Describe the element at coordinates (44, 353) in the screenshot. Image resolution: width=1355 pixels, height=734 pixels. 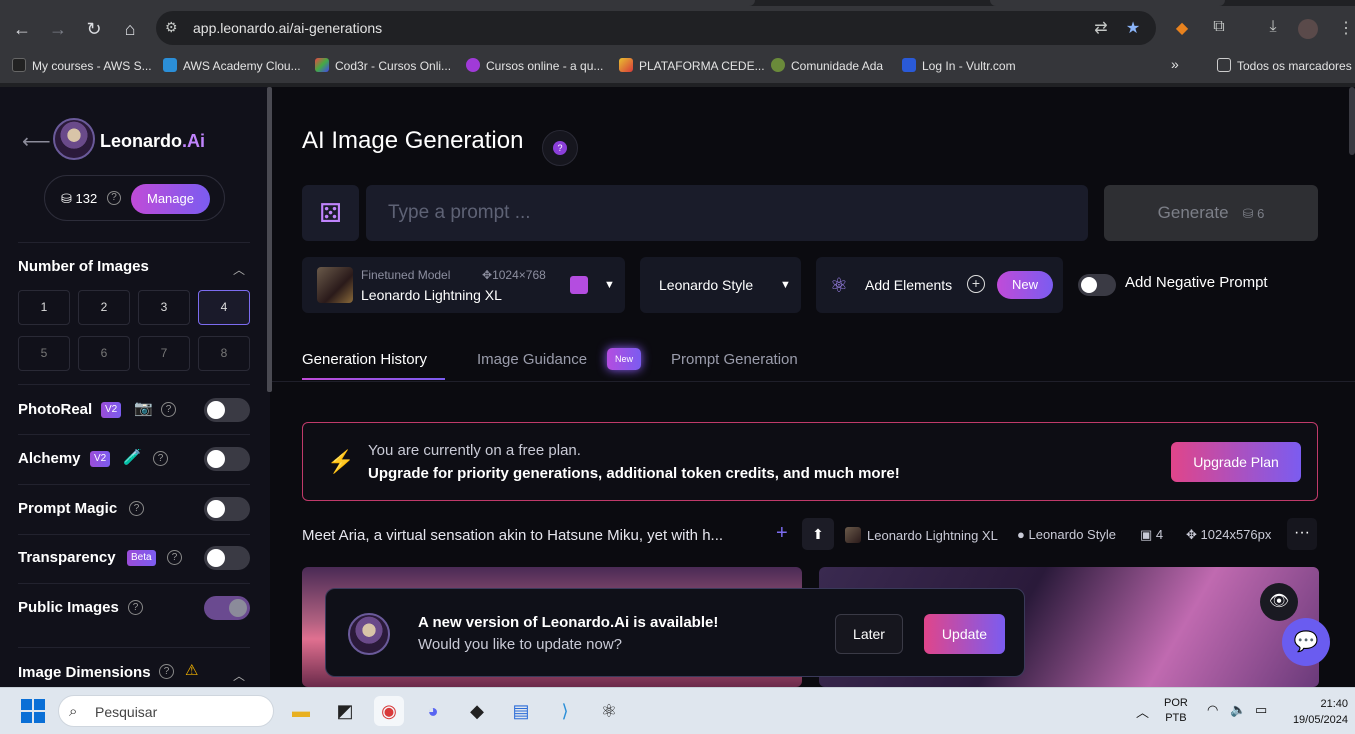
I see `num-option: 5` at that location.